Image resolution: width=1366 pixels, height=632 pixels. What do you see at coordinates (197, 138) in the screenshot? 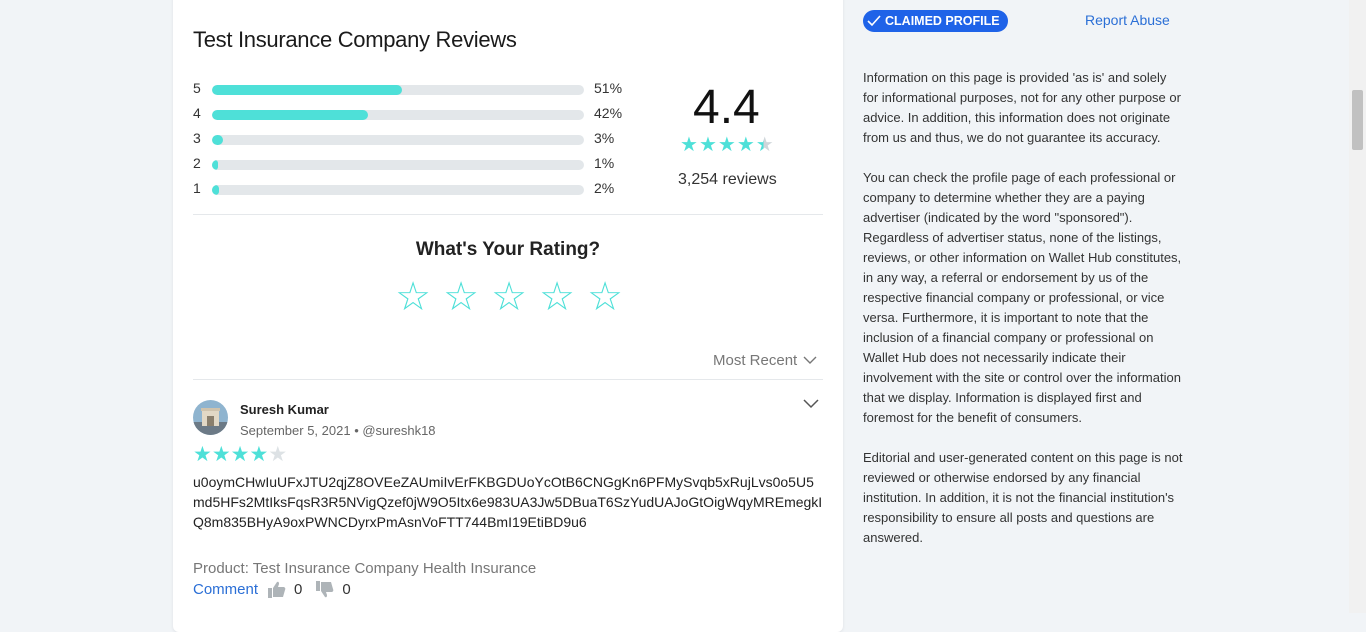
I see `rating-bar-stars: 3` at bounding box center [197, 138].